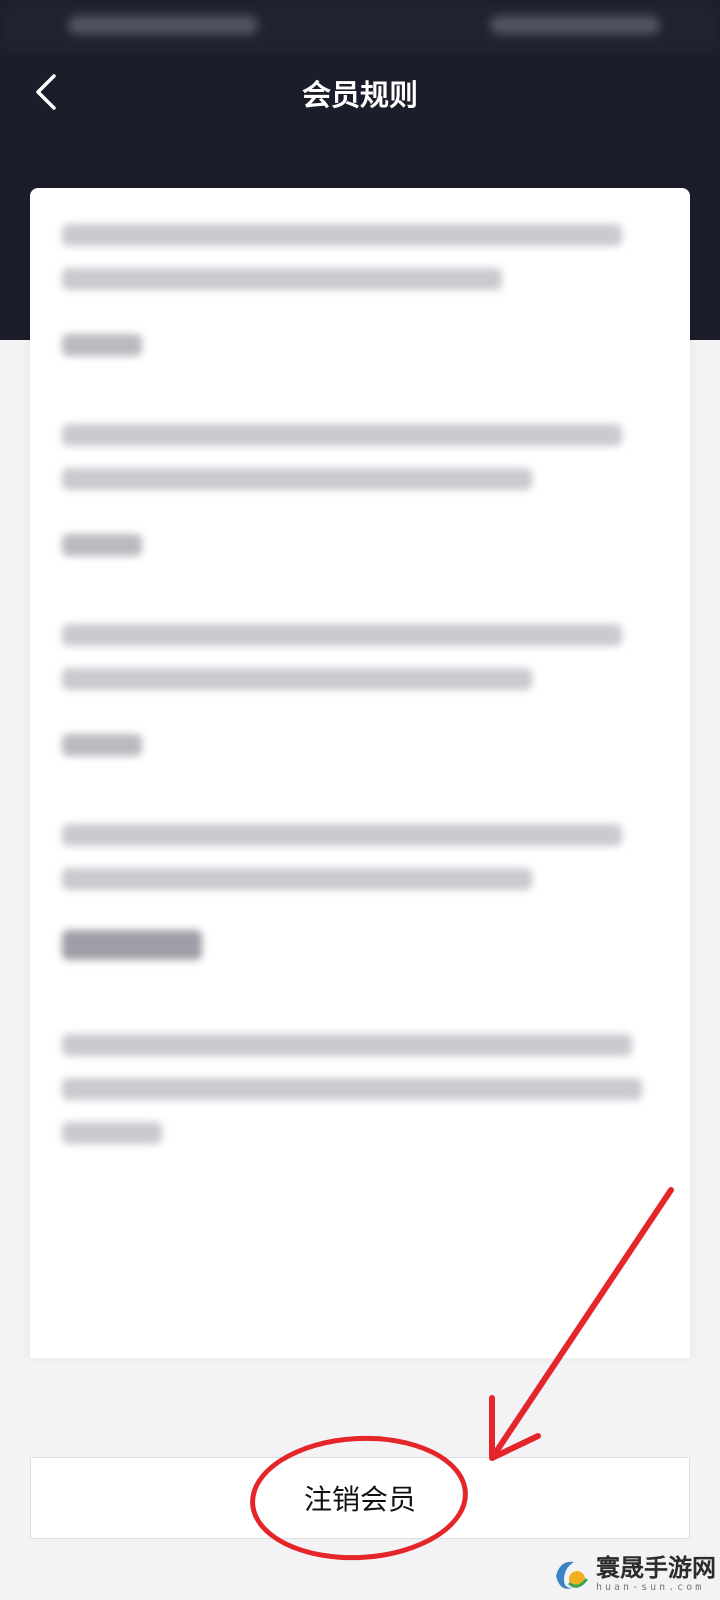 This screenshot has height=1600, width=720. What do you see at coordinates (581, 1324) in the screenshot?
I see `annotation-arrow` at bounding box center [581, 1324].